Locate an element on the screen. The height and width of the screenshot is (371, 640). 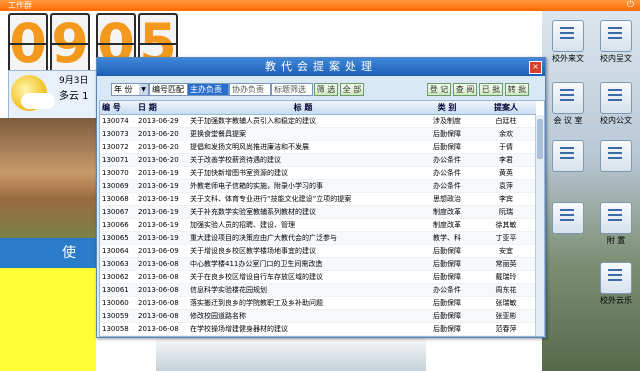
calendar-icon is located at coordinates (616, 156).